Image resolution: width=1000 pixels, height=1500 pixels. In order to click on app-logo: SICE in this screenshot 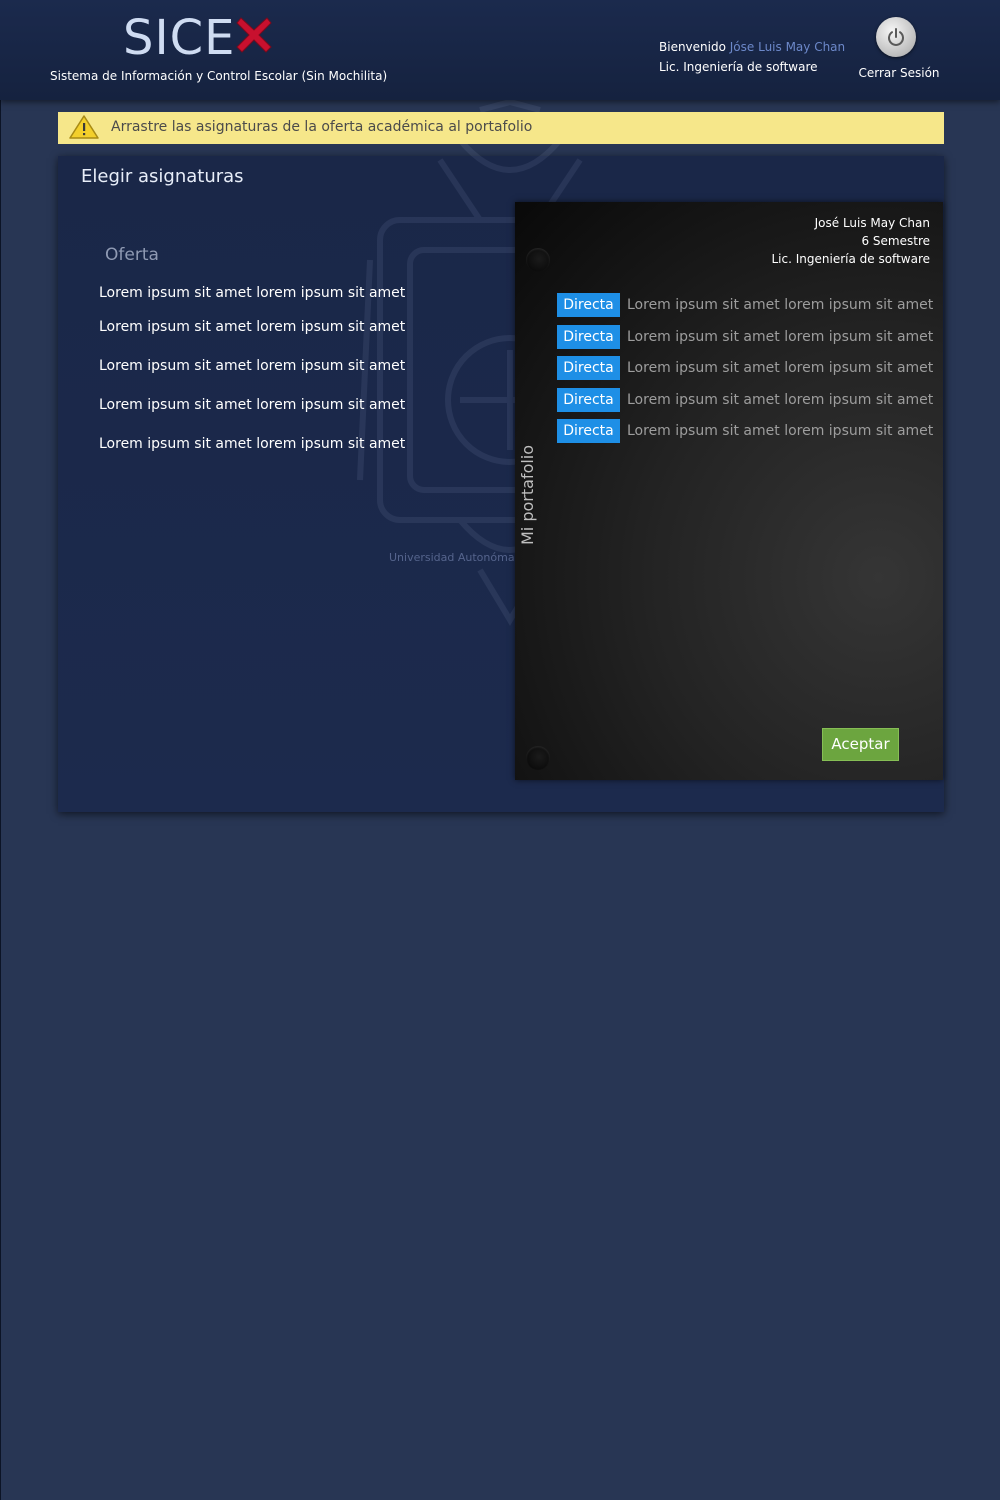, I will do `click(197, 38)`.